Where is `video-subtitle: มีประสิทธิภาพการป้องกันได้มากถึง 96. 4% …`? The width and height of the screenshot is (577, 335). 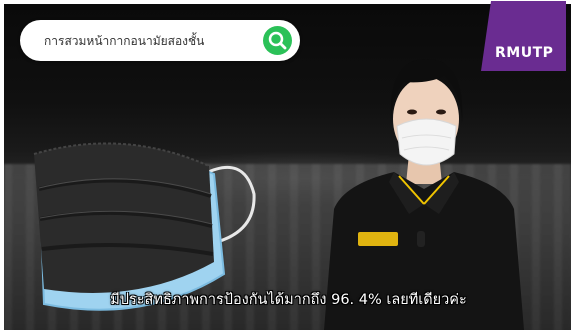 video-subtitle: มีประสิทธิภาพการป้องกันได้มากถึง 96. 4% … is located at coordinates (288, 300).